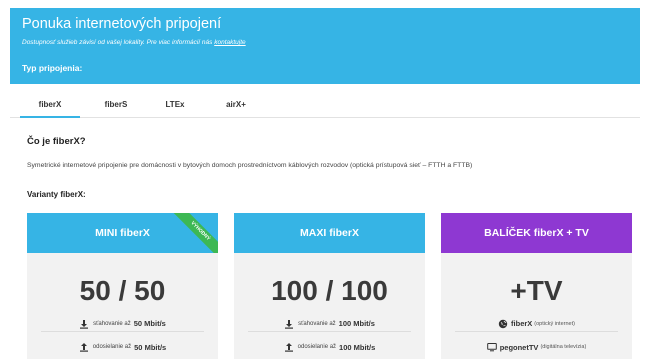  What do you see at coordinates (236, 107) in the screenshot?
I see `tab-airx: airX+` at bounding box center [236, 107].